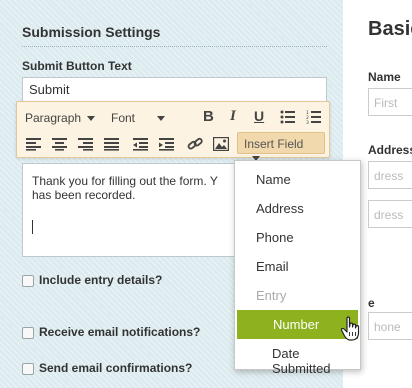  Describe the element at coordinates (195, 144) in the screenshot. I see `link-icon` at that location.